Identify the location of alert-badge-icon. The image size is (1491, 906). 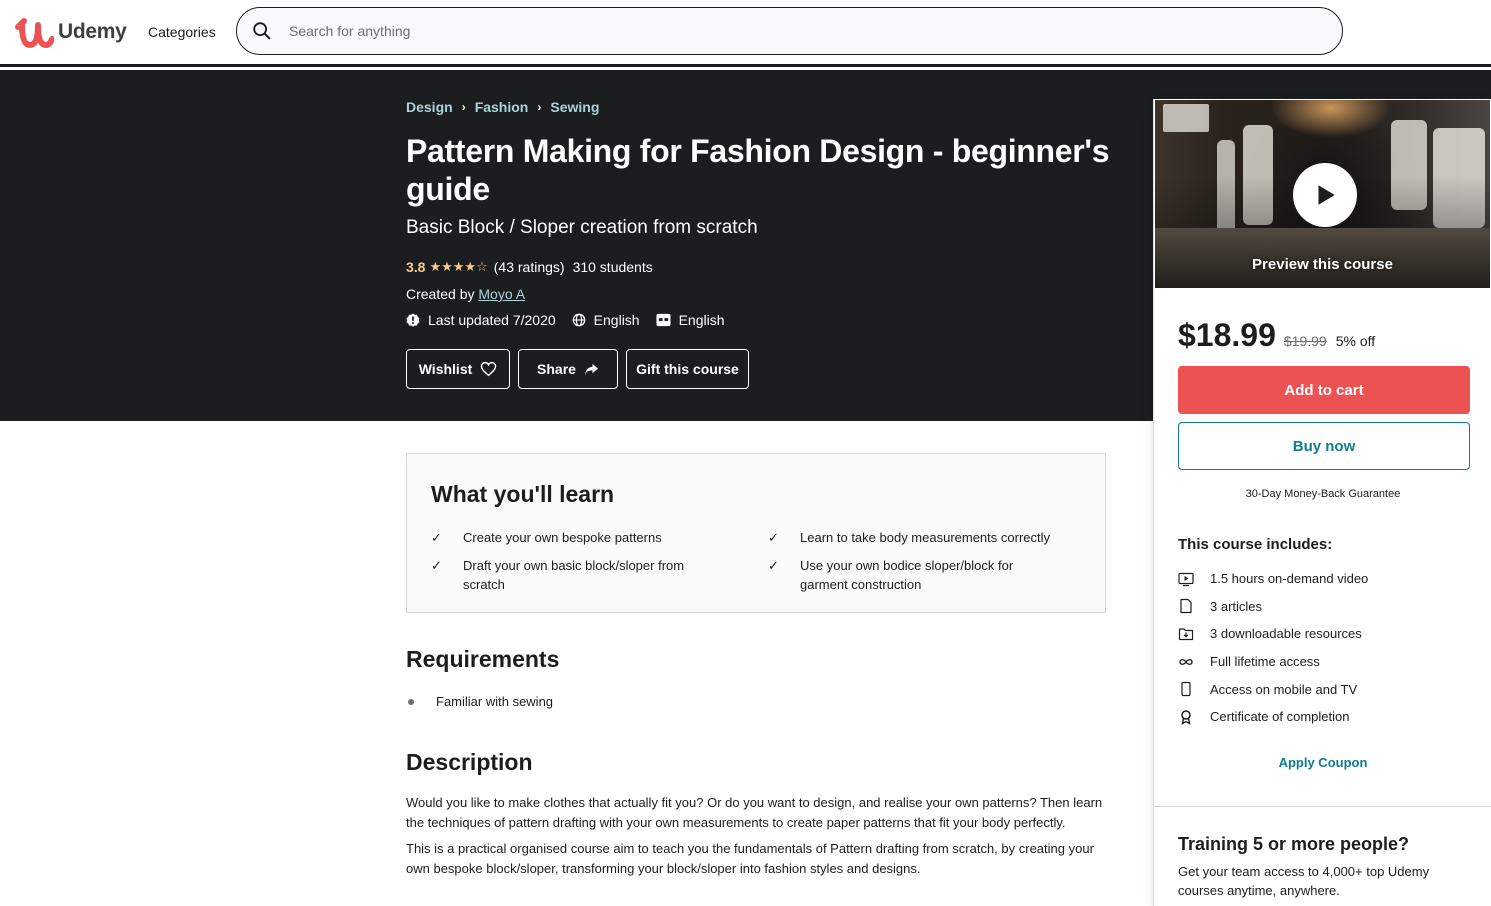
(413, 320).